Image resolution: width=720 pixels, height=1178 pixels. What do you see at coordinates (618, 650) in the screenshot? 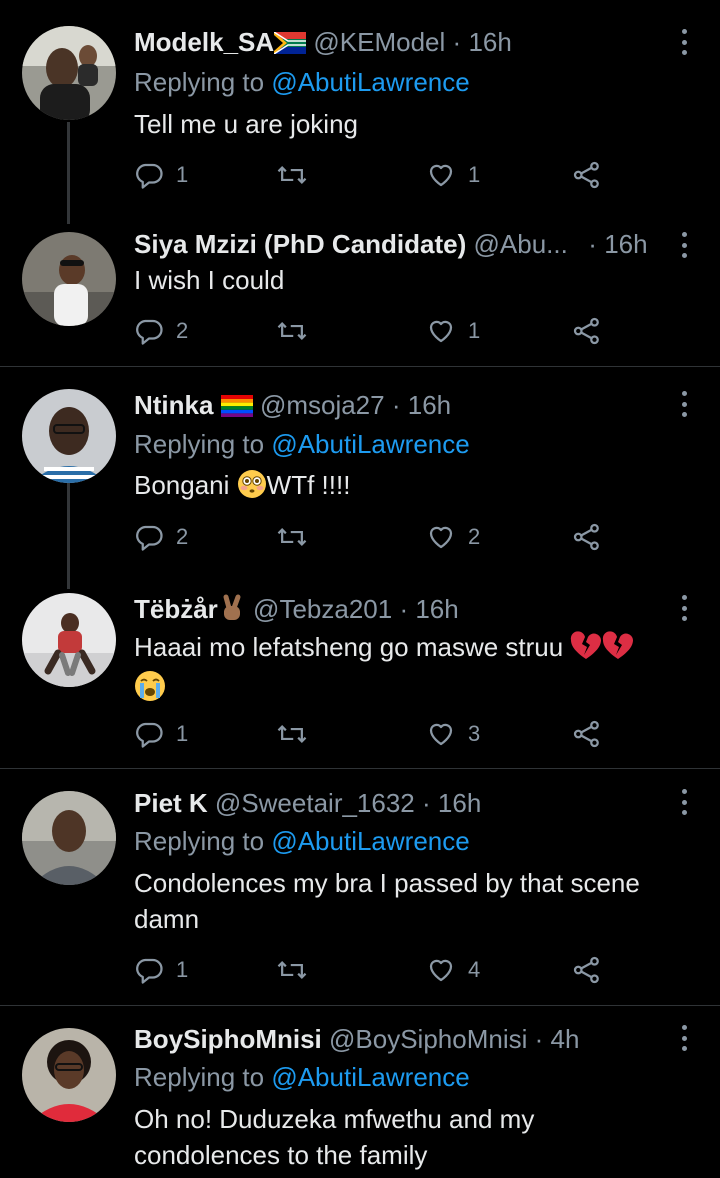
I see `broken-heart-emoji-icon` at bounding box center [618, 650].